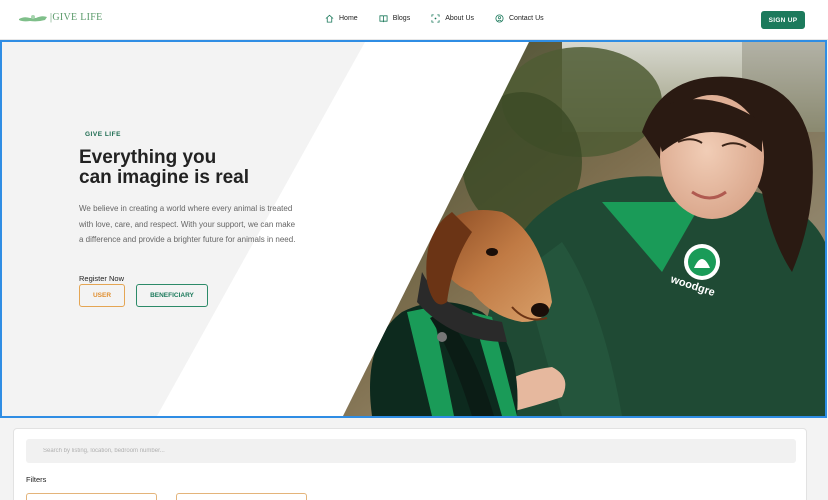  Describe the element at coordinates (164, 177) in the screenshot. I see `hero-headline-line2: can imagine is real` at that location.